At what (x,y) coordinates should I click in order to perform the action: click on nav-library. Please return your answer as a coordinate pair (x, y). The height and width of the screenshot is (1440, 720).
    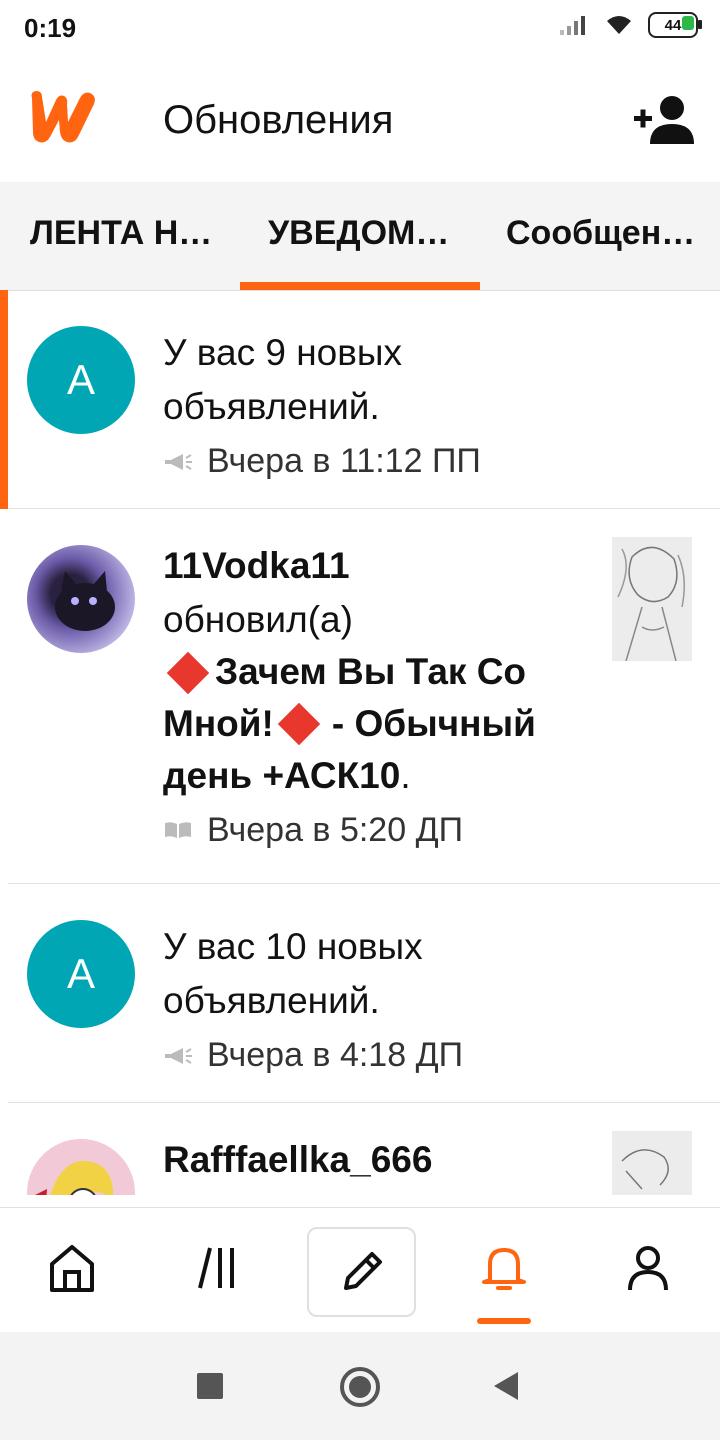
    Looking at the image, I should click on (218, 1268).